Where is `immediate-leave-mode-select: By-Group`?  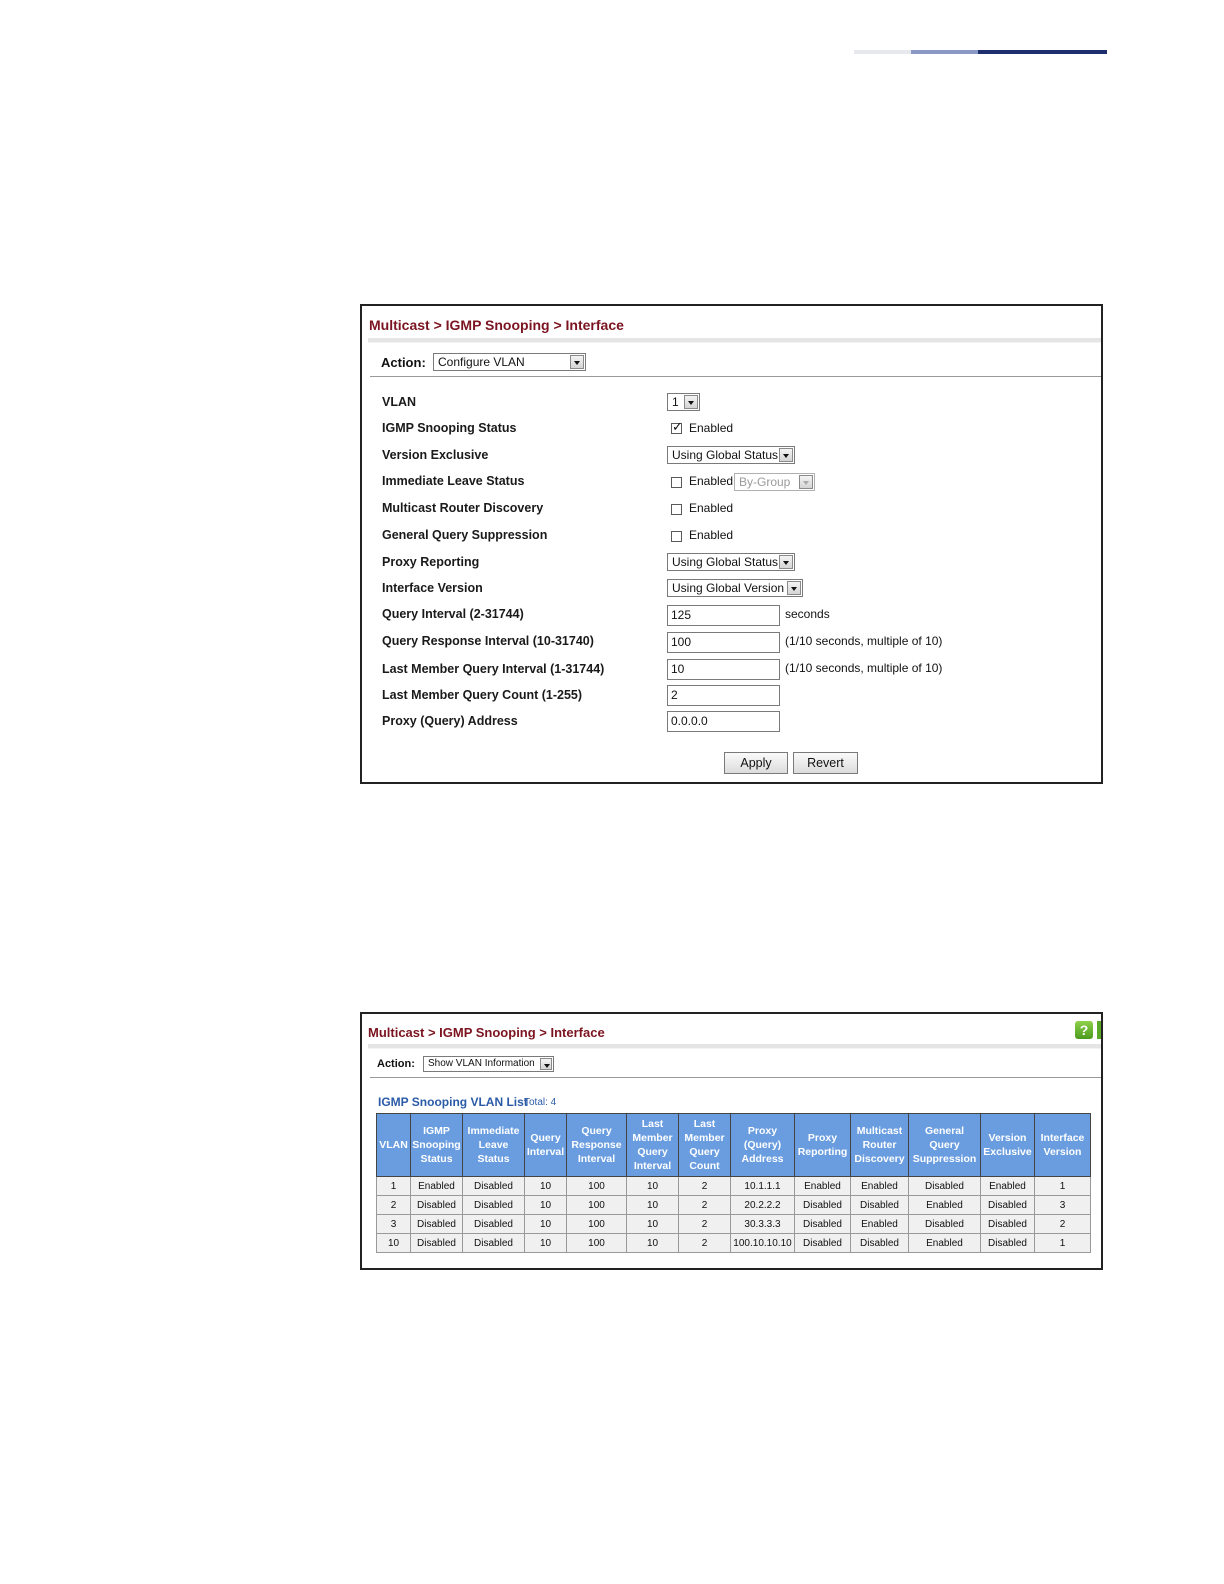 immediate-leave-mode-select: By-Group is located at coordinates (774, 482).